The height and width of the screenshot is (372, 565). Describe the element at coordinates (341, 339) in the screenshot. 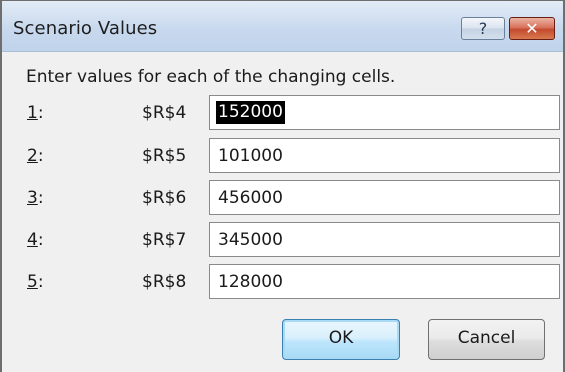

I see `ok-button: OK` at that location.